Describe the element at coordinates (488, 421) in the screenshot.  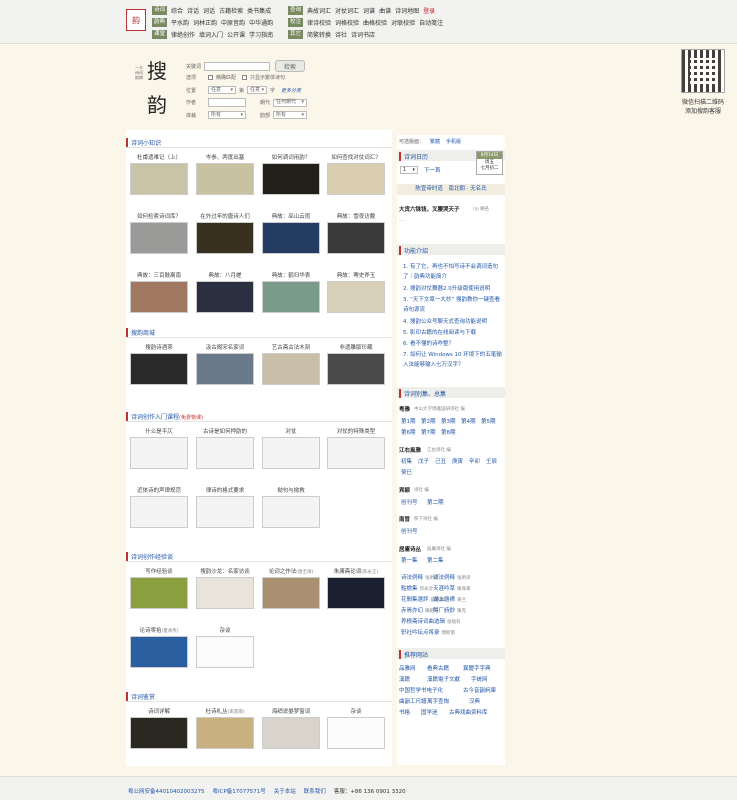
I see `journal-issue-link: 第5期` at that location.